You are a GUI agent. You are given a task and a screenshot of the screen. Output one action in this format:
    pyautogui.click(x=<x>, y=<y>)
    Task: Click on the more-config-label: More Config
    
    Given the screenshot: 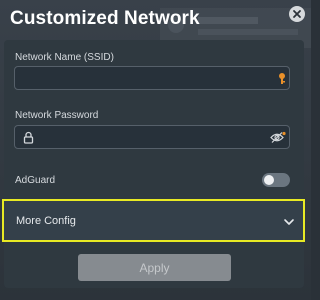 What is the action you would take?
    pyautogui.click(x=46, y=221)
    